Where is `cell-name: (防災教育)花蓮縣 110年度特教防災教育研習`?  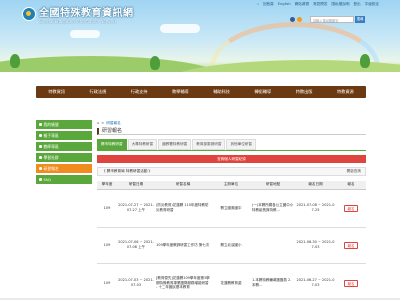
cell-name: (防災教育)花蓮縣 110年度特教防災教育研習 is located at coordinates (183, 208).